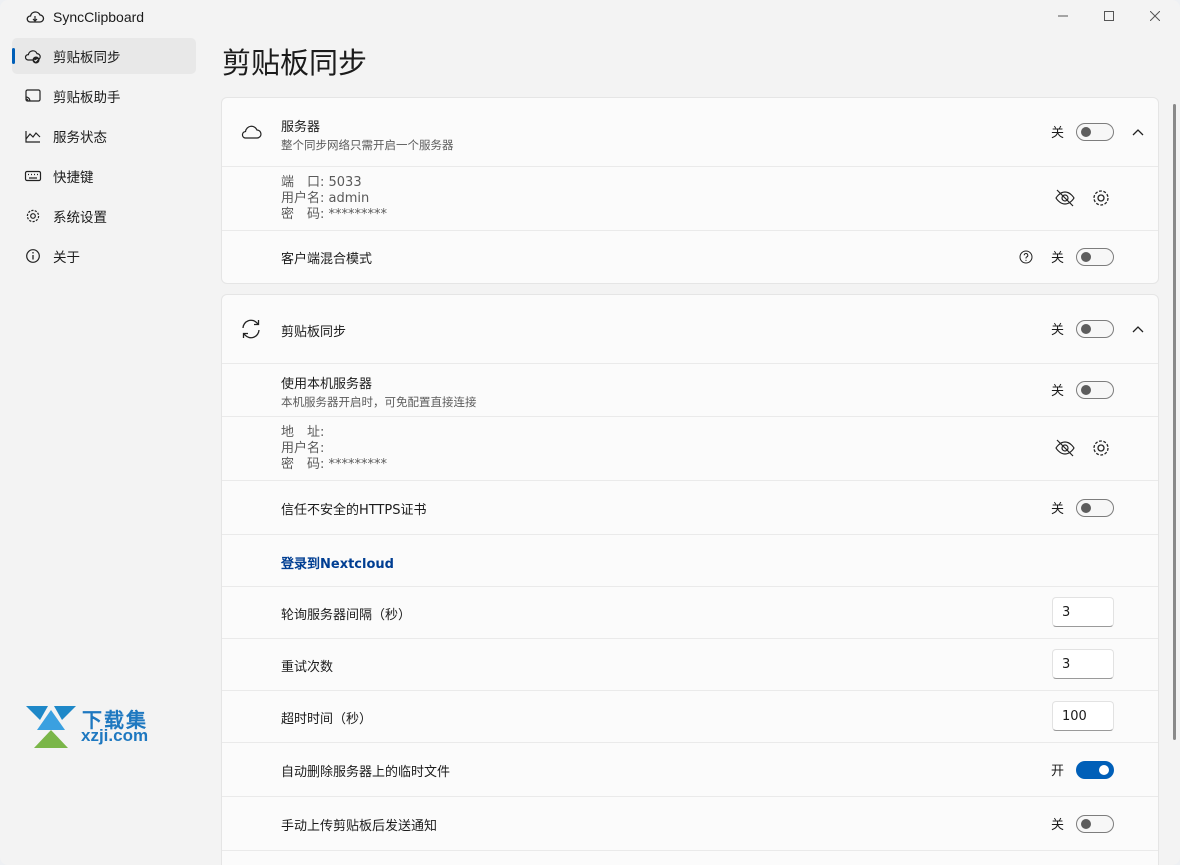 The image size is (1180, 865). Describe the element at coordinates (1057, 825) in the screenshot. I see `manual-notify-state: 关` at that location.